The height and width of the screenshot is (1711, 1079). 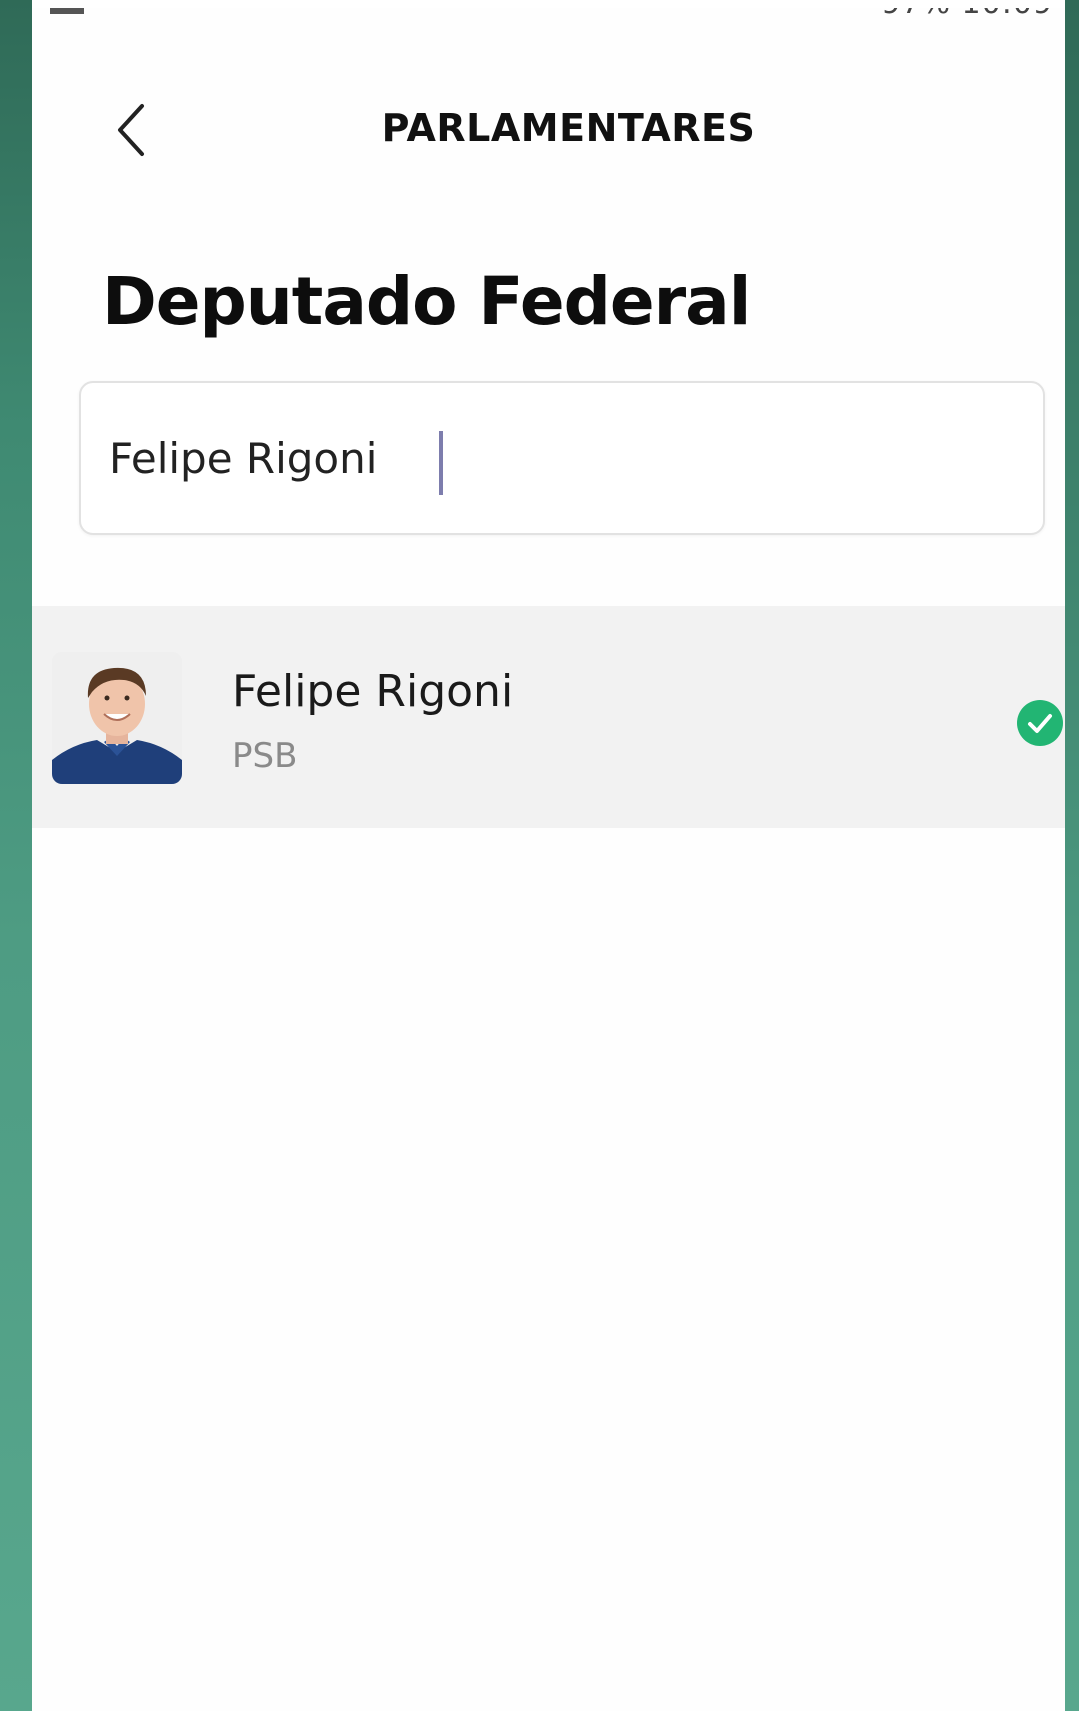 I want to click on search-box, so click(x=562, y=458).